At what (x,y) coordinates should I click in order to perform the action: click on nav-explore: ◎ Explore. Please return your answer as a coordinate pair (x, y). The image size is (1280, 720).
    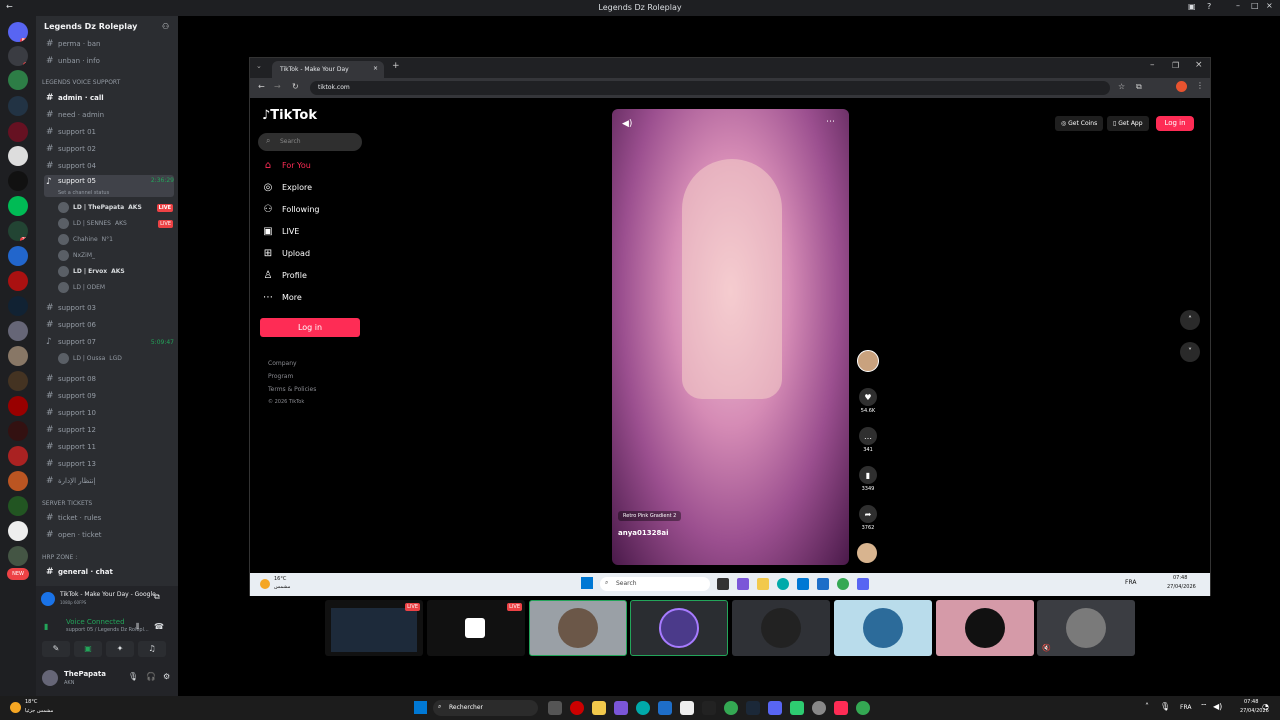
    Looking at the image, I should click on (287, 187).